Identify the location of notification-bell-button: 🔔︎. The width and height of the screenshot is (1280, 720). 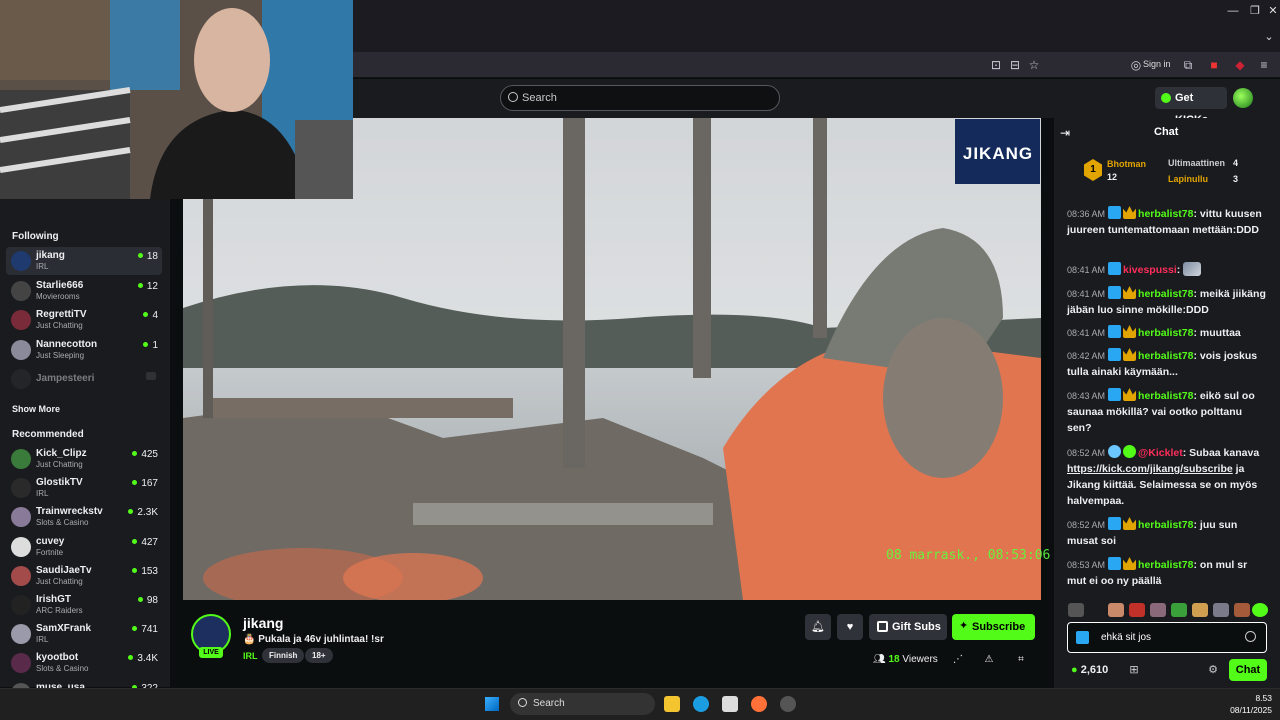
(818, 627).